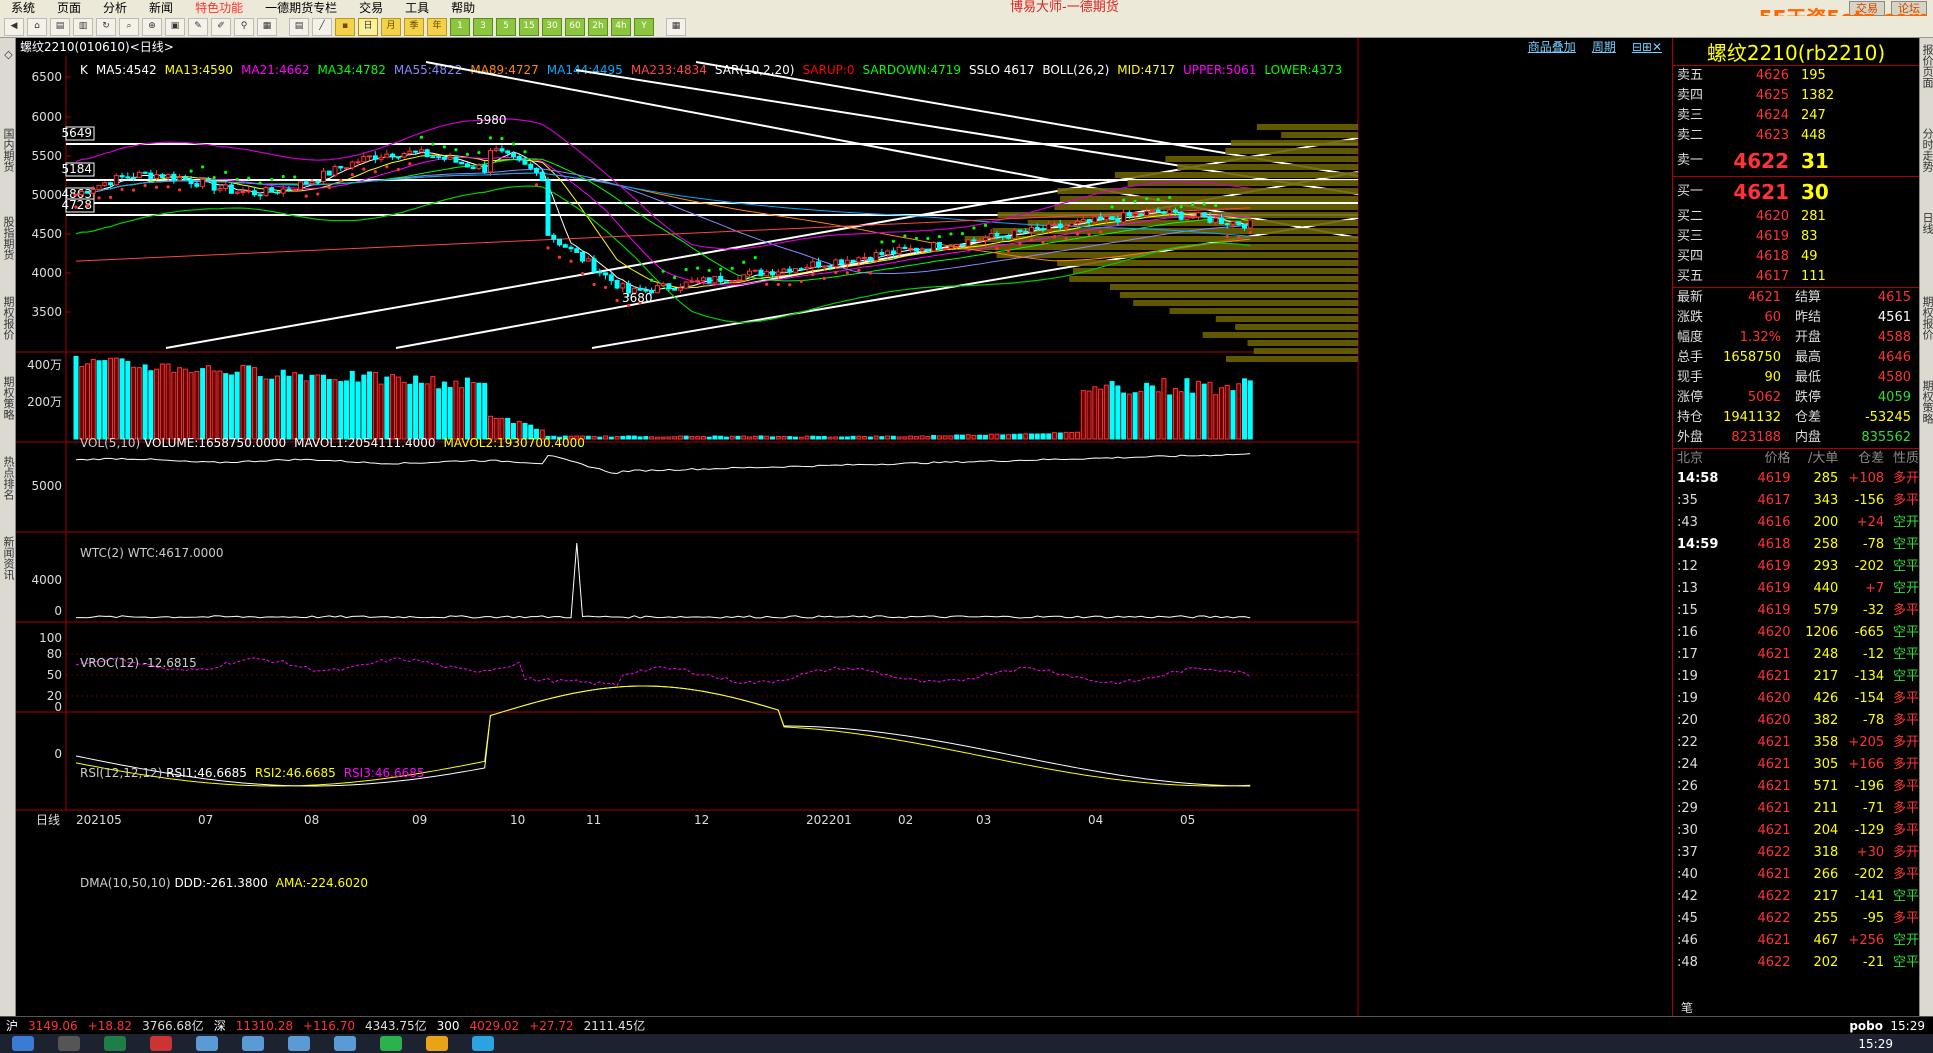  I want to click on tick-row: :40 4621 266 -202 多平, so click(1796, 875).